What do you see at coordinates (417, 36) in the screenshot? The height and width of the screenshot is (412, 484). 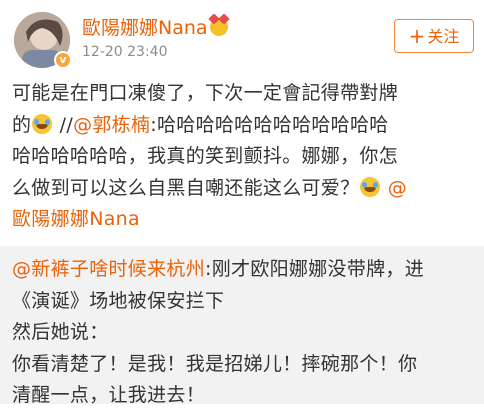 I see `plus-icon: +` at bounding box center [417, 36].